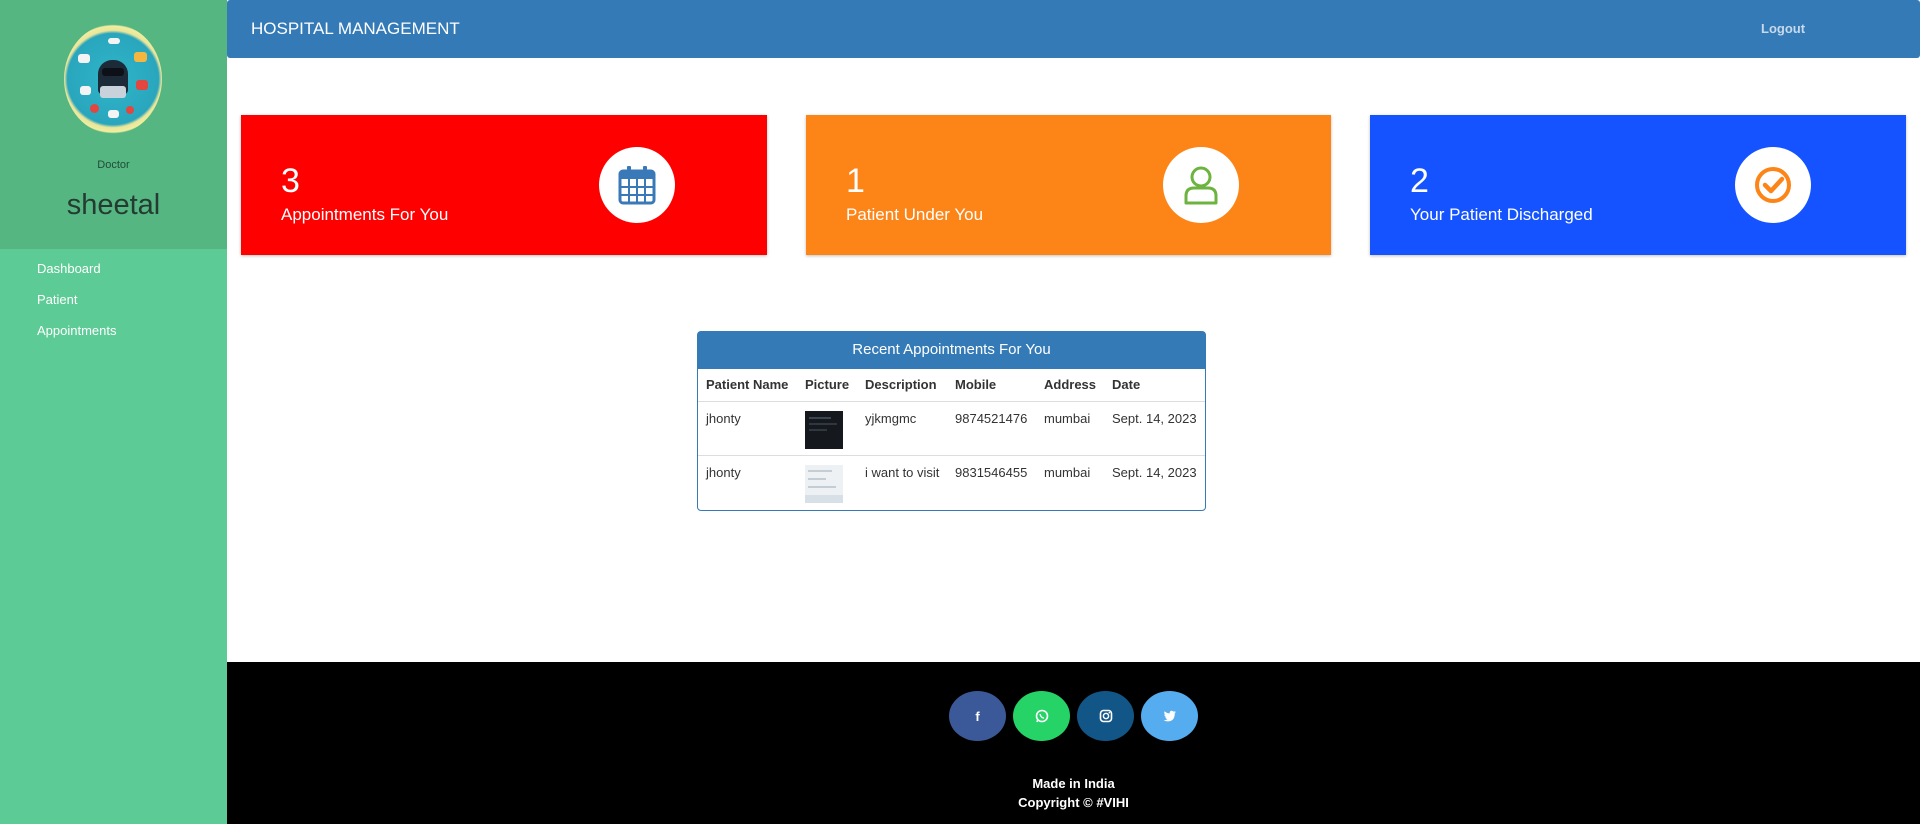  What do you see at coordinates (976, 385) in the screenshot?
I see `column-header: Mobile` at bounding box center [976, 385].